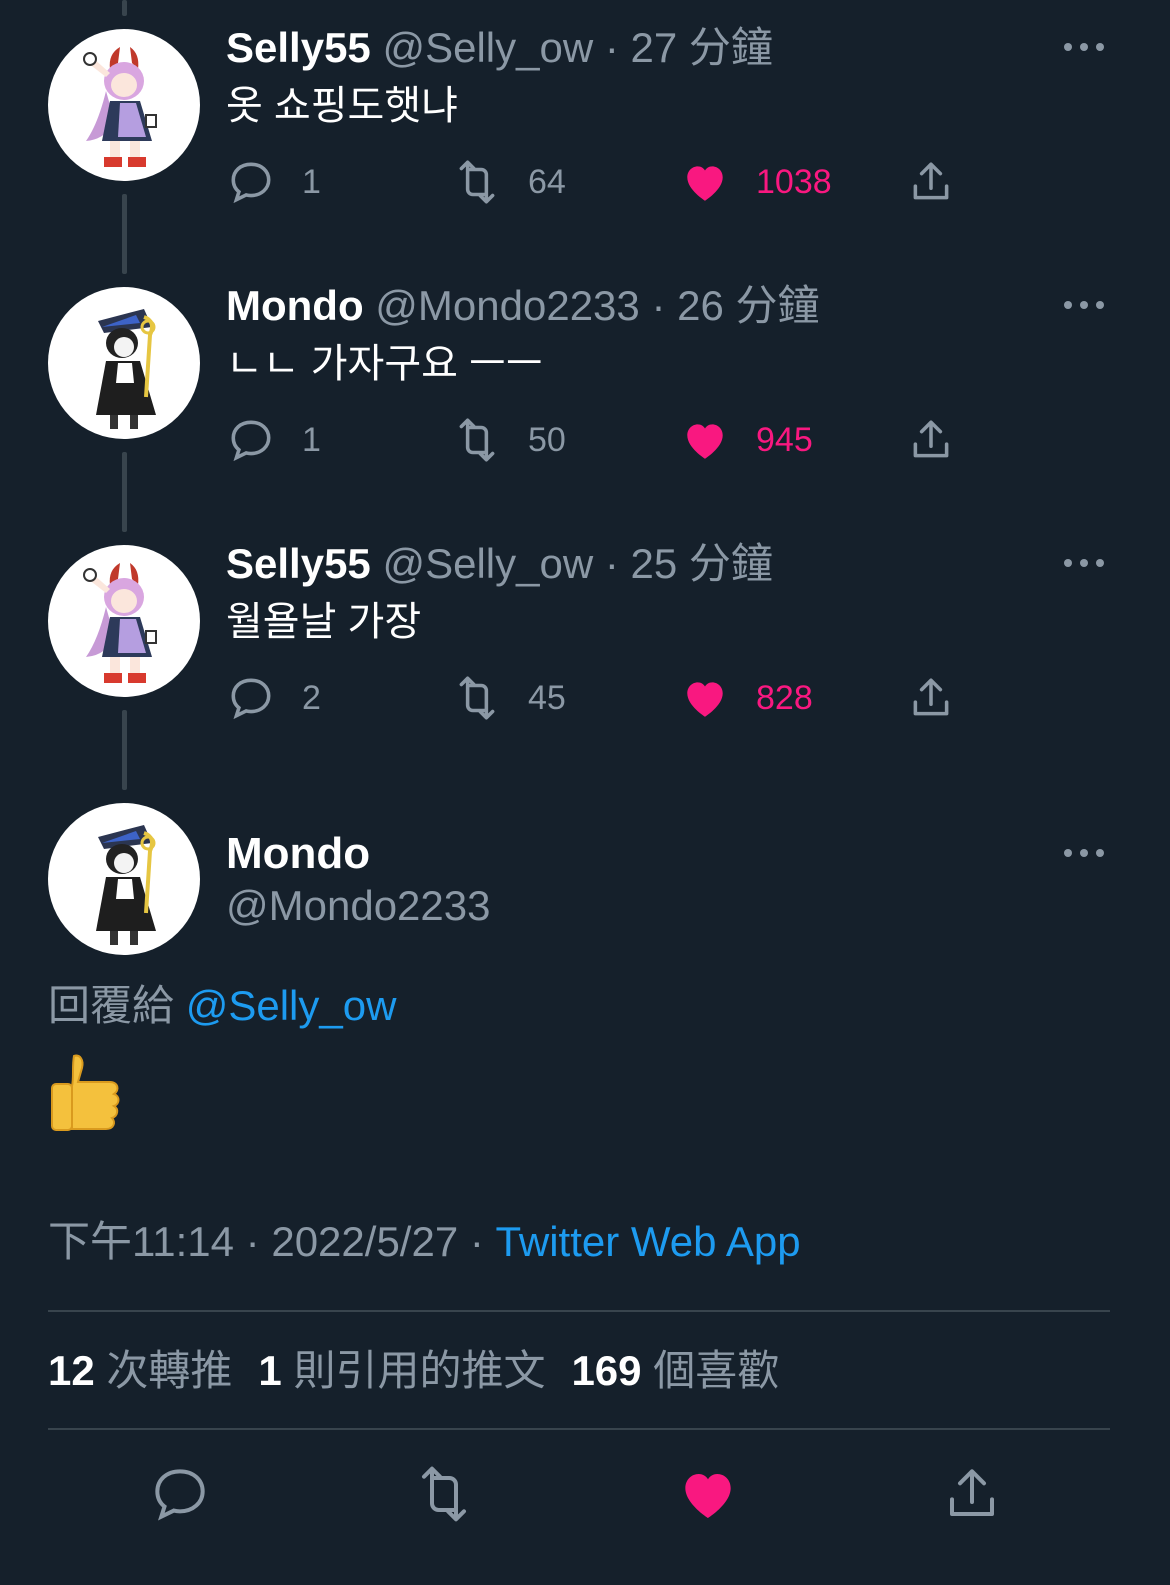  What do you see at coordinates (358, 906) in the screenshot?
I see `main-user-handle: @Mondo2233` at bounding box center [358, 906].